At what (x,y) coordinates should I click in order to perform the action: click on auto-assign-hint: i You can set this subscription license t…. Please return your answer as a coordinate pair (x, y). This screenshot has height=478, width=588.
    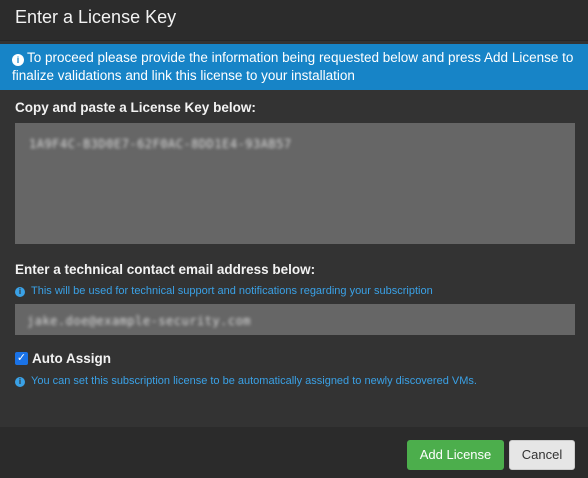
    Looking at the image, I should click on (246, 381).